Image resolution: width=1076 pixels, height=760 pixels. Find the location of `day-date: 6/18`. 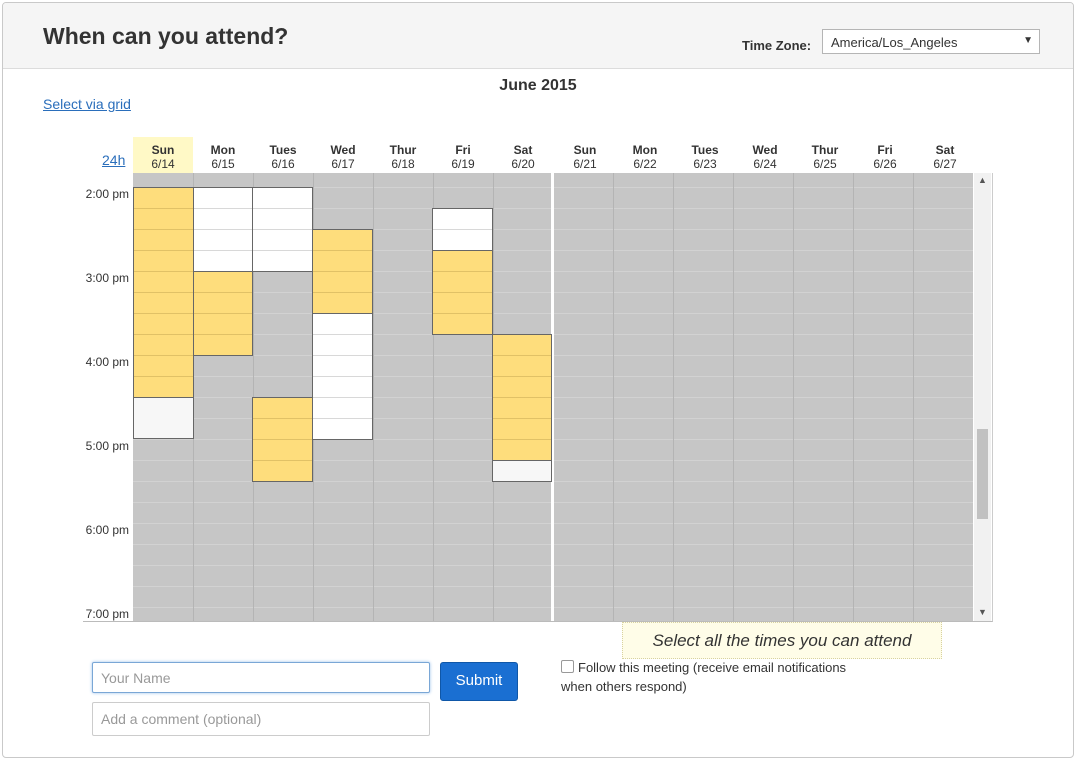

day-date: 6/18 is located at coordinates (403, 164).